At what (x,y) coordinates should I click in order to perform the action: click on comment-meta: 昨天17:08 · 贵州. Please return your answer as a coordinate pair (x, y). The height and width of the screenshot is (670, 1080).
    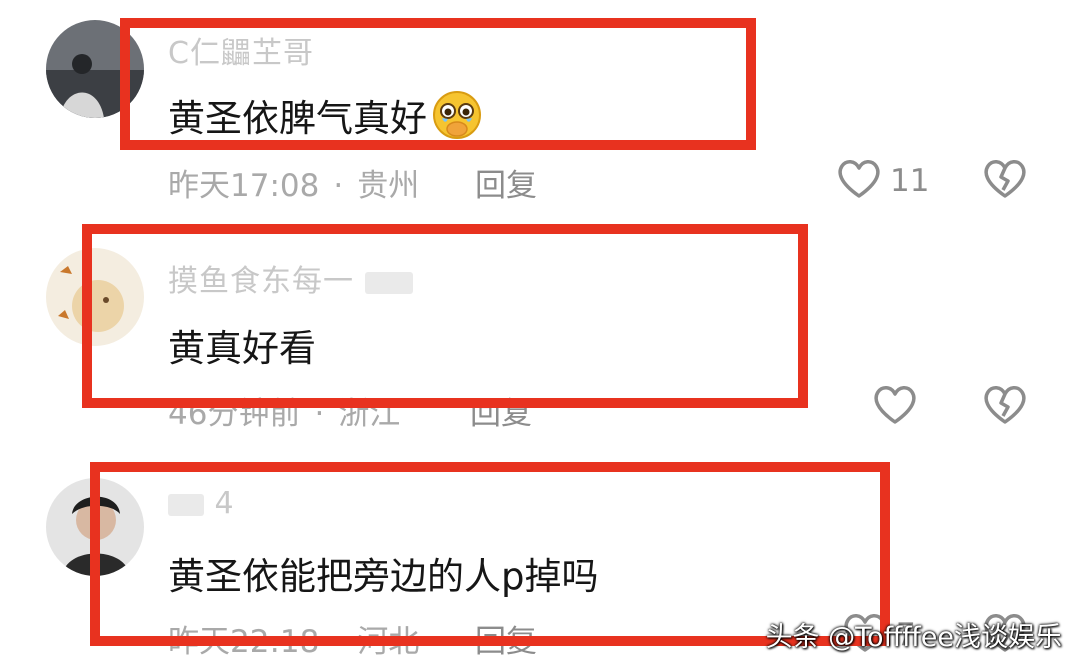
    Looking at the image, I should click on (293, 182).